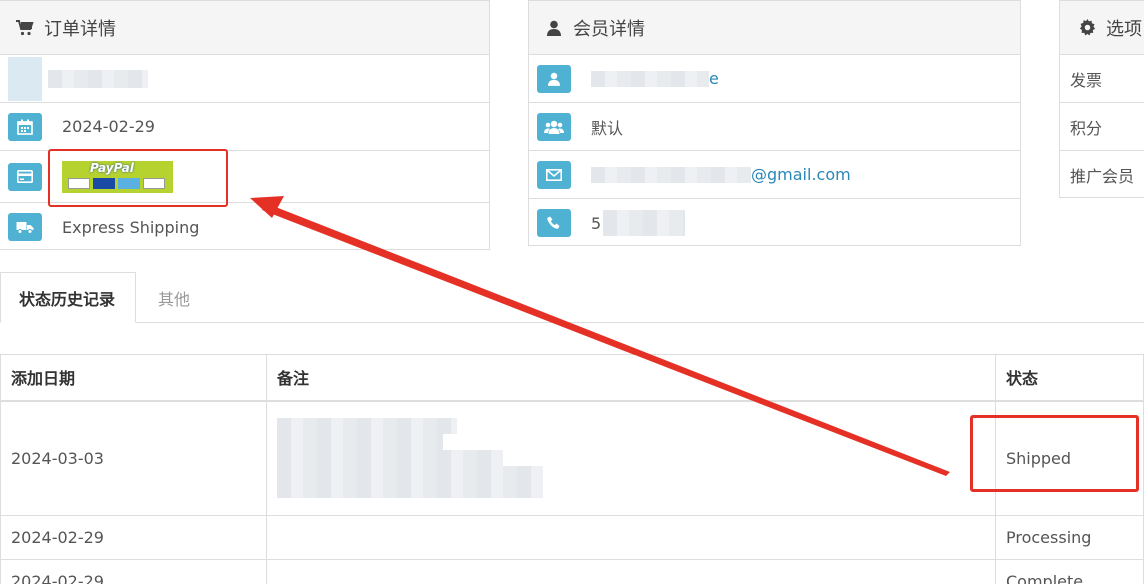  Describe the element at coordinates (801, 174) in the screenshot. I see `customer-email-link: @gmail.com` at that location.